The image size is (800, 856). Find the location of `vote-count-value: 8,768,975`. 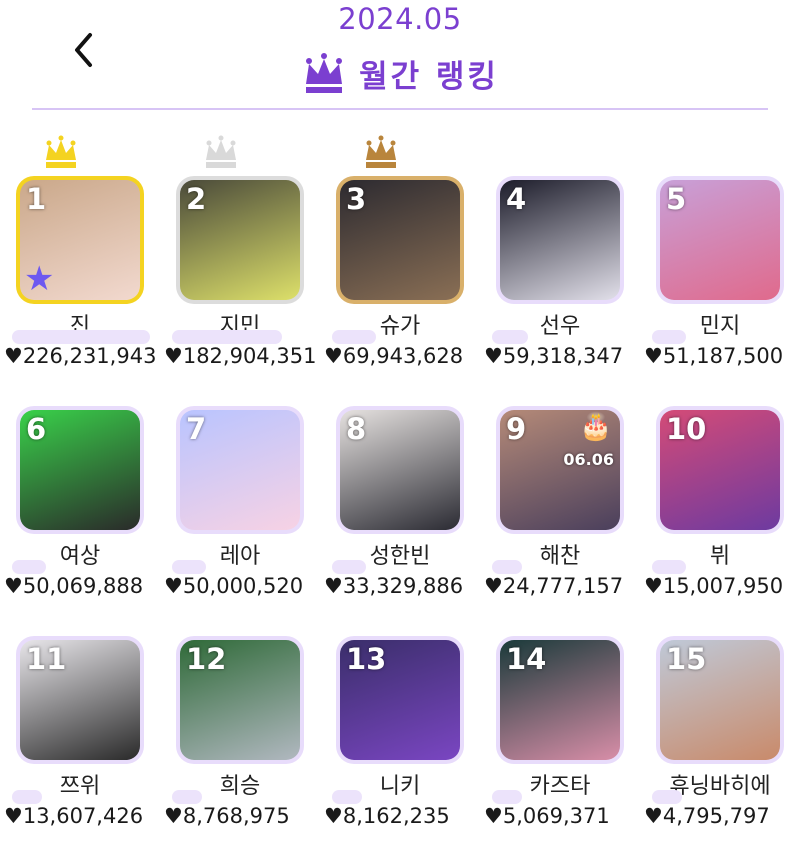

vote-count-value: 8,768,975 is located at coordinates (236, 816).